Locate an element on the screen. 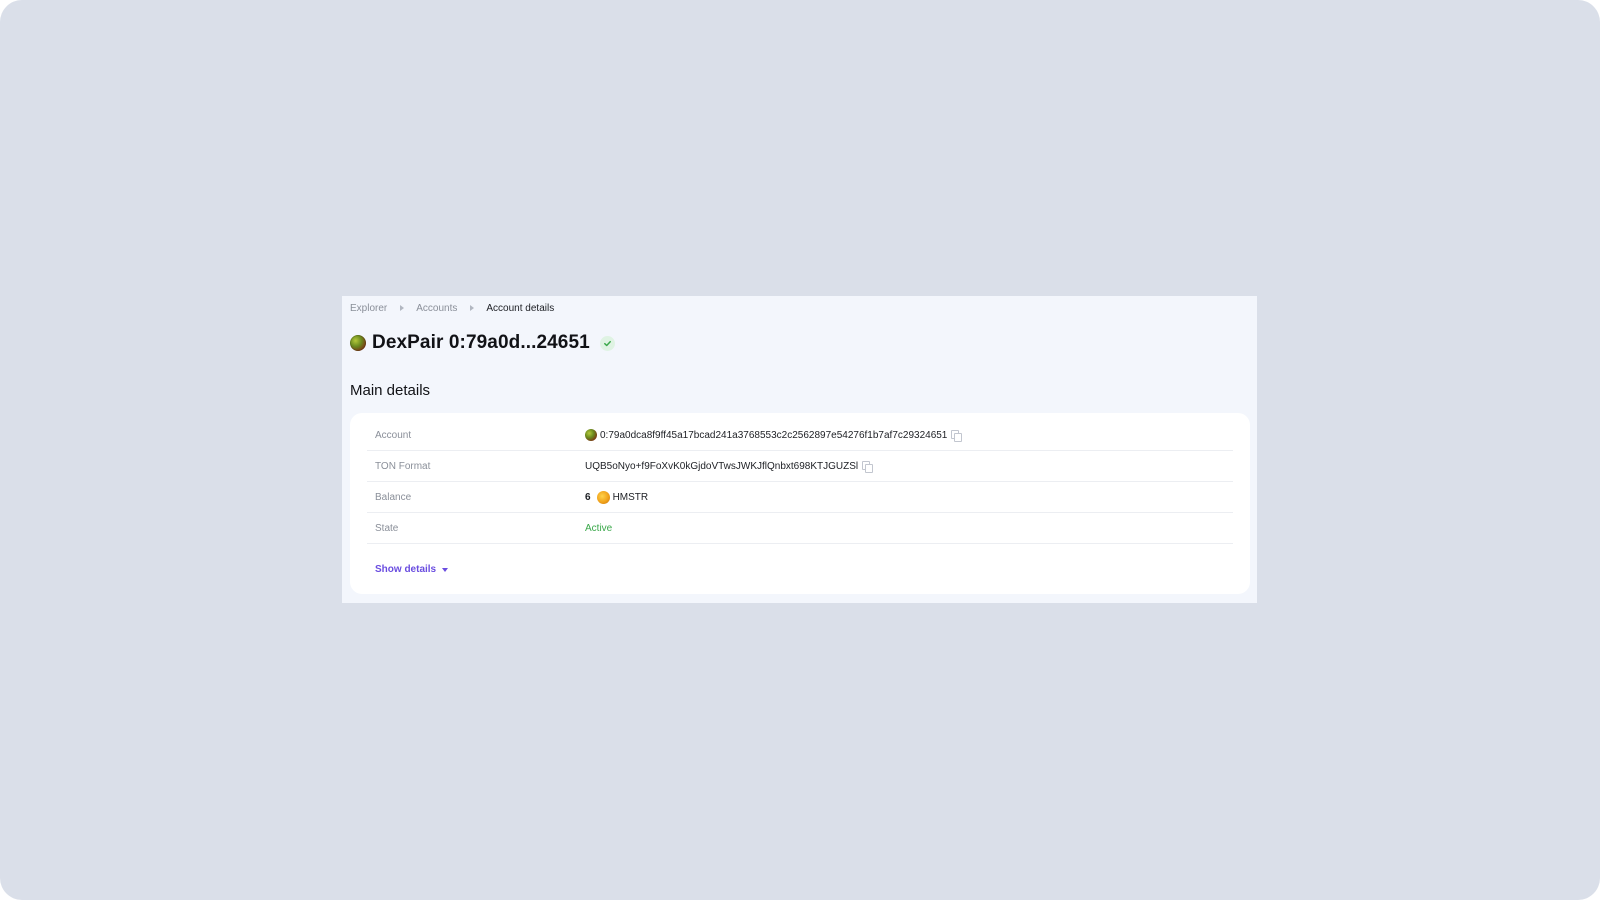 This screenshot has width=1600, height=900. row-label: Account is located at coordinates (393, 435).